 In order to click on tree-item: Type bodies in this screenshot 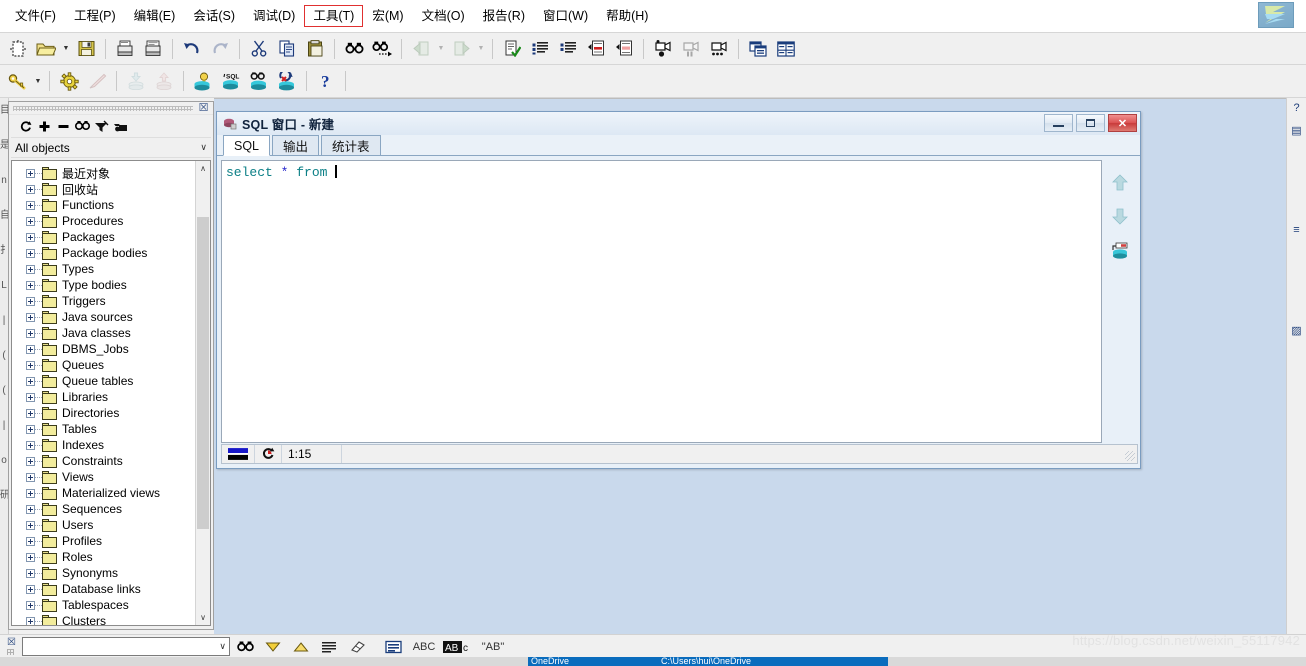, I will do `click(103, 285)`.